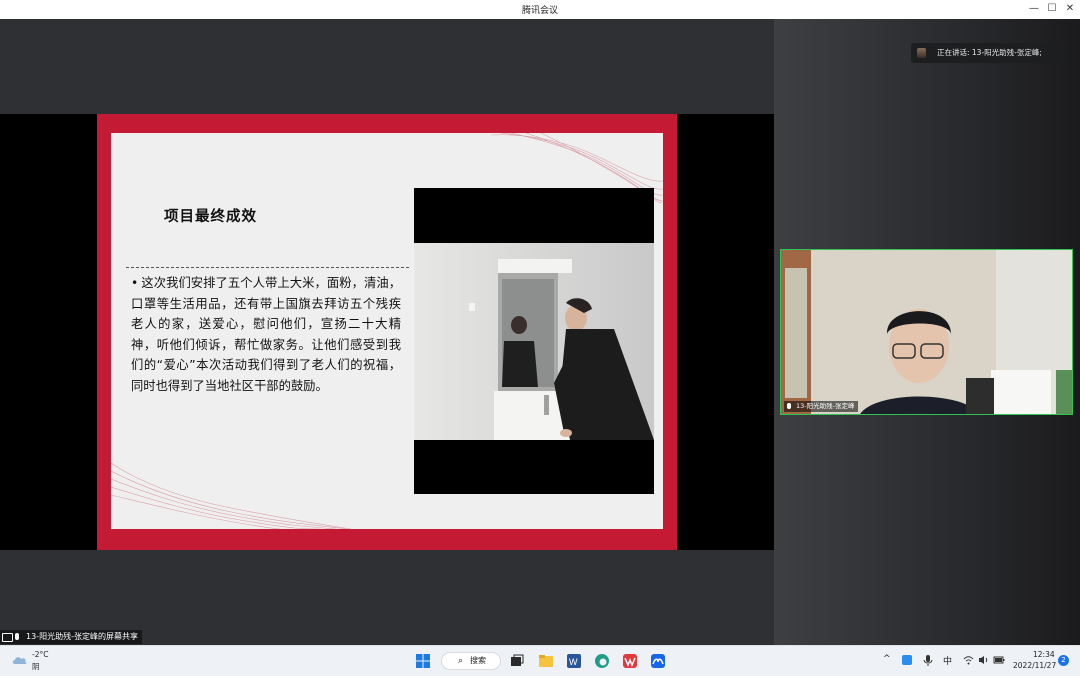 Image resolution: width=1080 pixels, height=676 pixels. I want to click on notification-badge: 2, so click(1063, 660).